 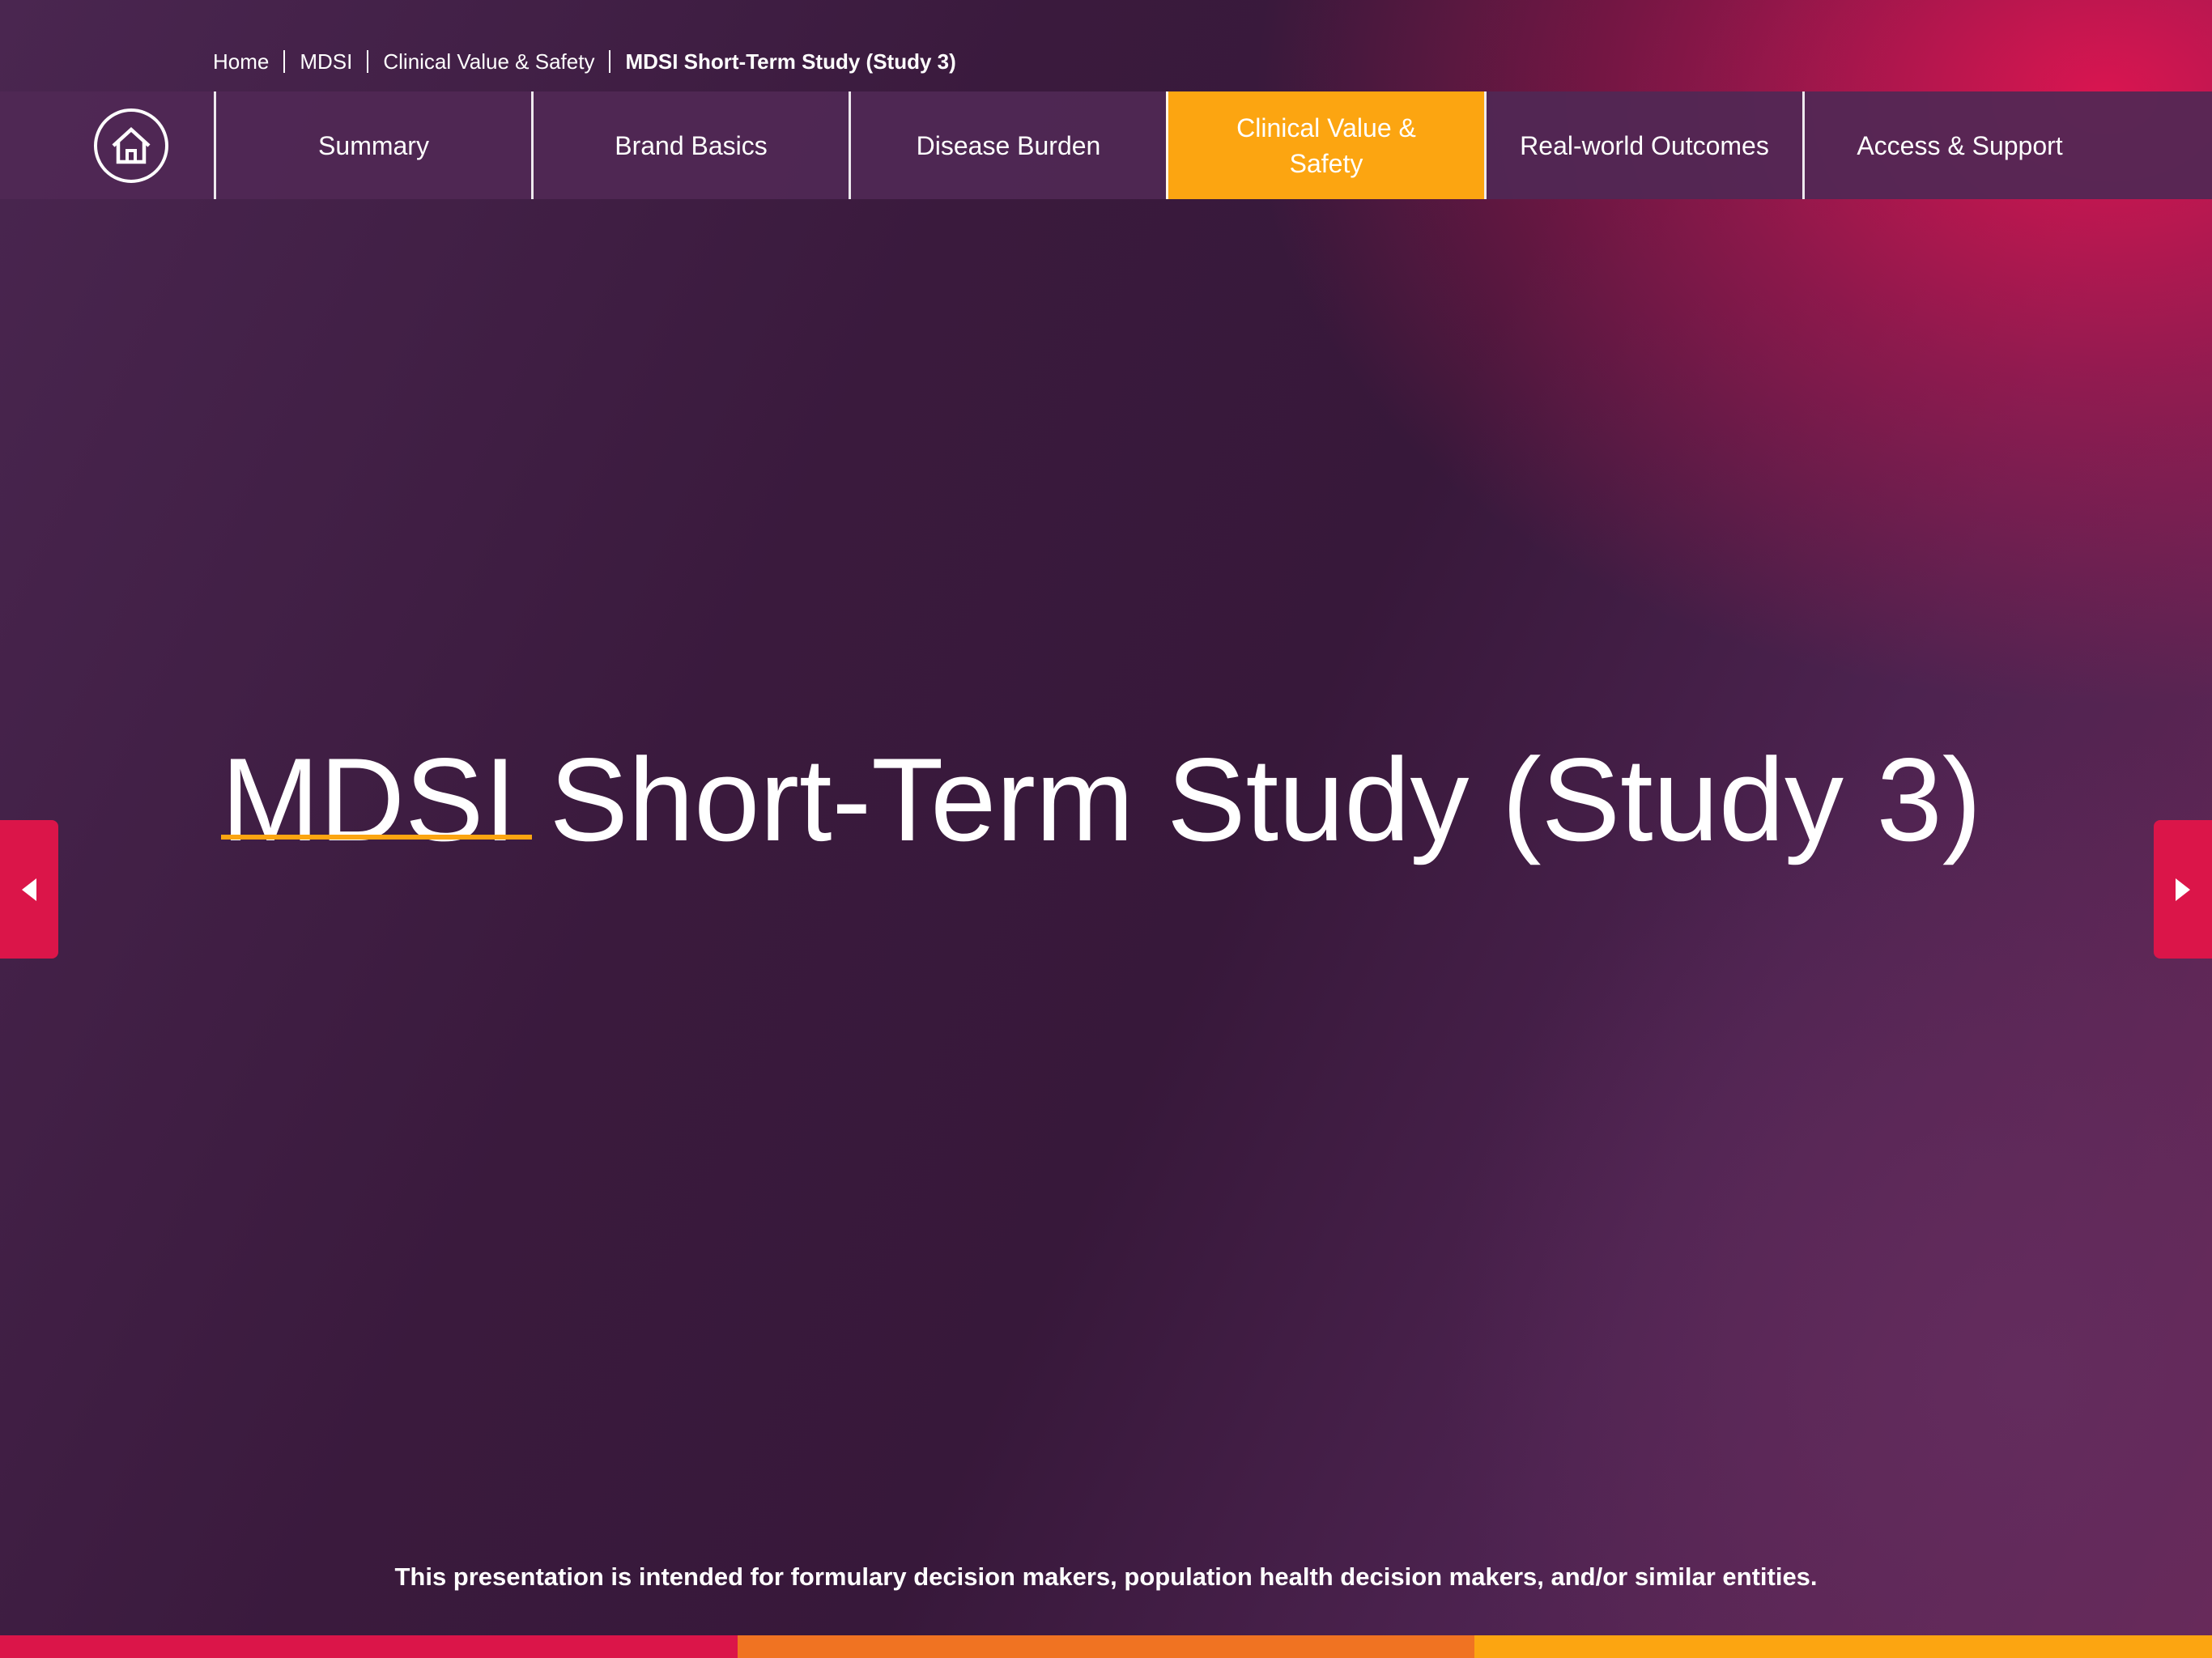 I want to click on breadcrumb-clinical-value: Clinical Value & Safety, so click(x=489, y=61).